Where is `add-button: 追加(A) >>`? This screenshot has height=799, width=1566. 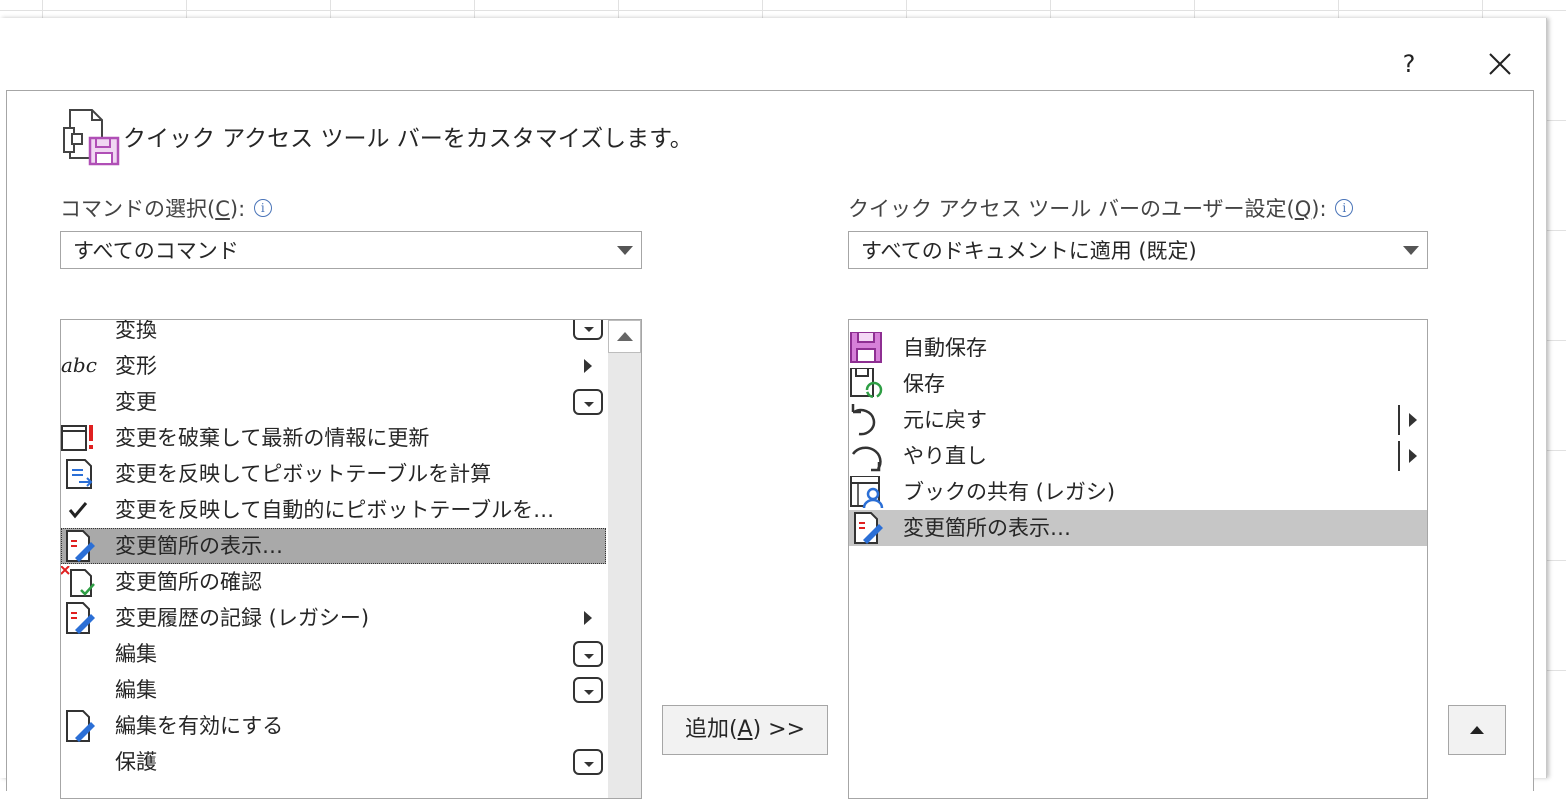
add-button: 追加(A) >> is located at coordinates (745, 730).